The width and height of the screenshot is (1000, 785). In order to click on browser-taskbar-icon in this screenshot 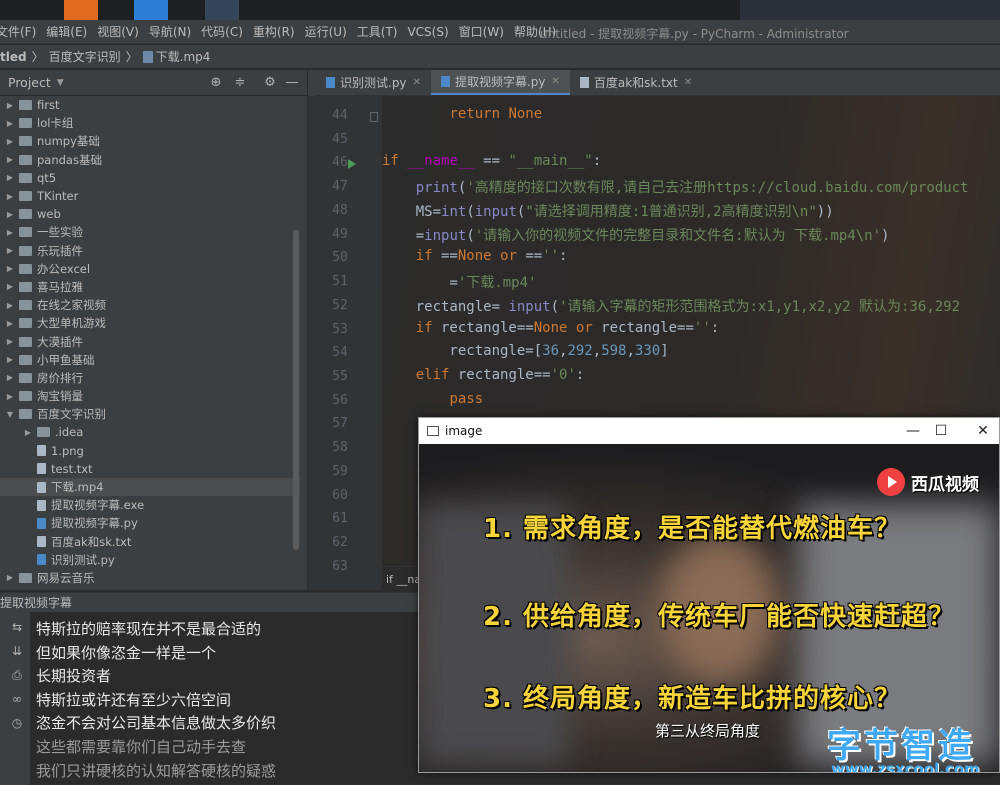, I will do `click(151, 10)`.